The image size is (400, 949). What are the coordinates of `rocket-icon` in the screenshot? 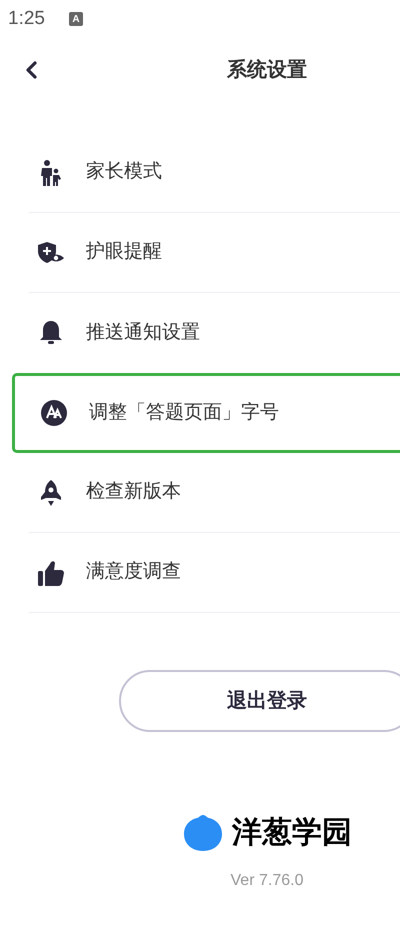 It's located at (51, 492).